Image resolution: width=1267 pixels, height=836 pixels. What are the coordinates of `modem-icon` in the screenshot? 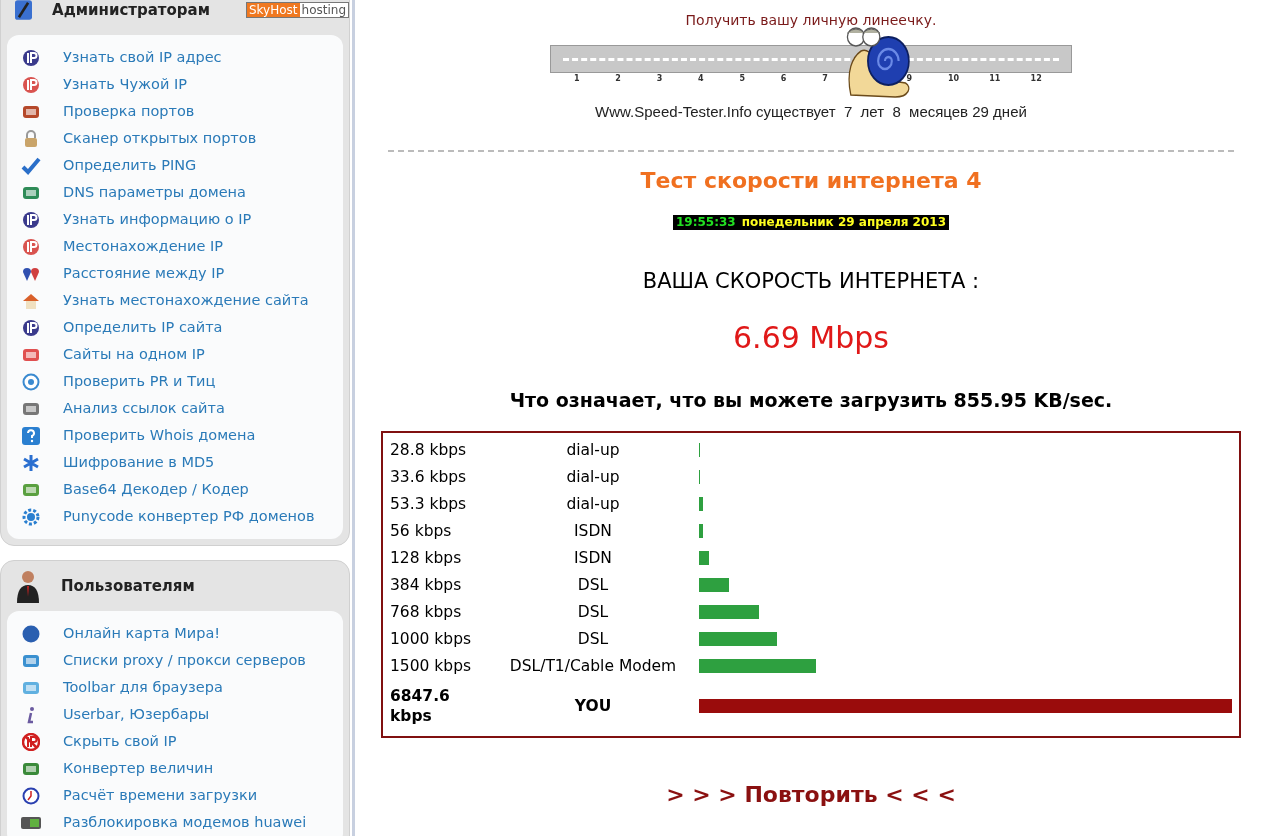 It's located at (31, 822).